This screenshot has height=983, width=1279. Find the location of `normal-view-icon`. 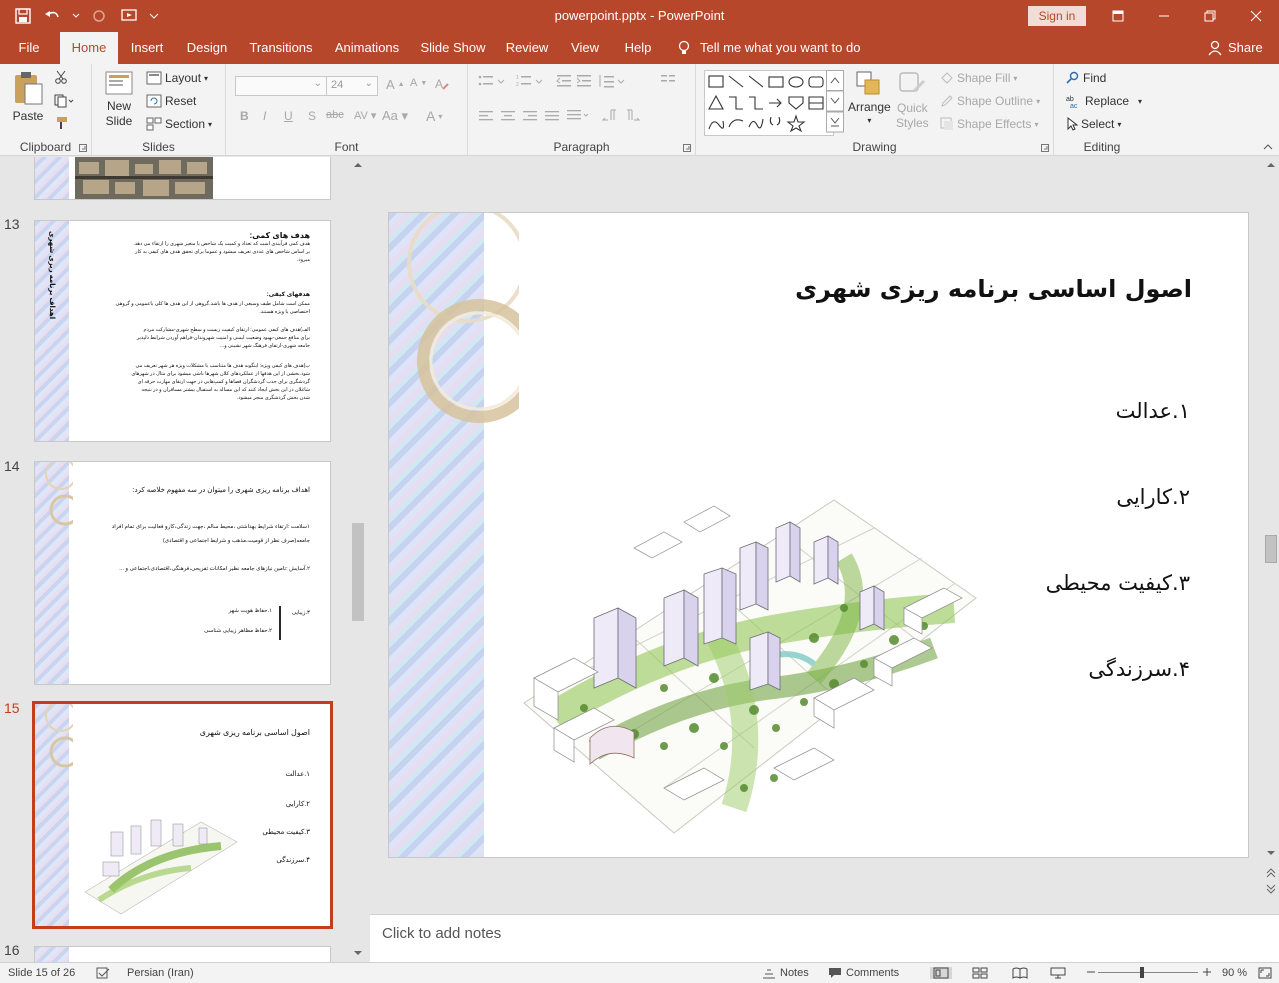

normal-view-icon is located at coordinates (941, 973).